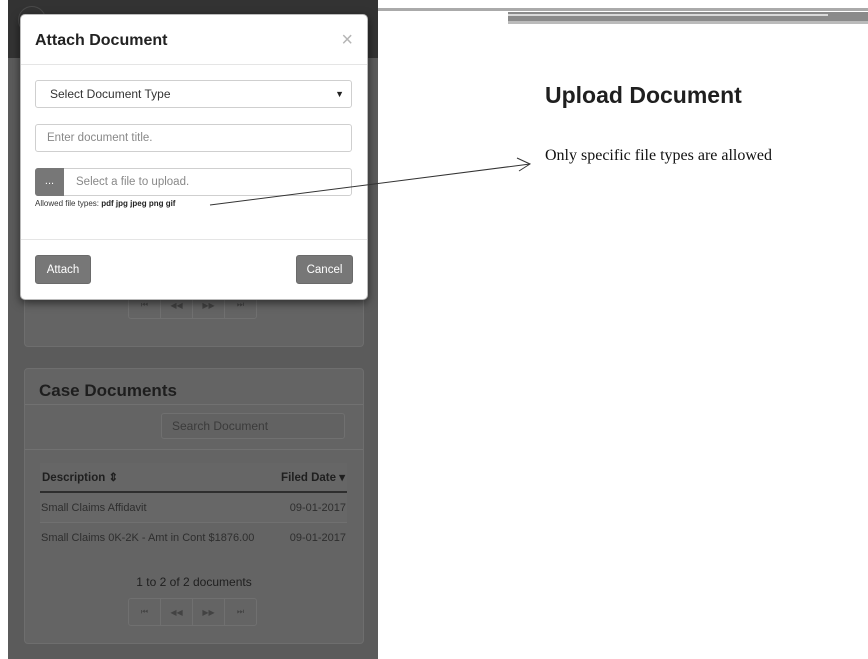 This screenshot has width=868, height=659. I want to click on allowed-types-list: pdf jpg jpeg png gif, so click(138, 203).